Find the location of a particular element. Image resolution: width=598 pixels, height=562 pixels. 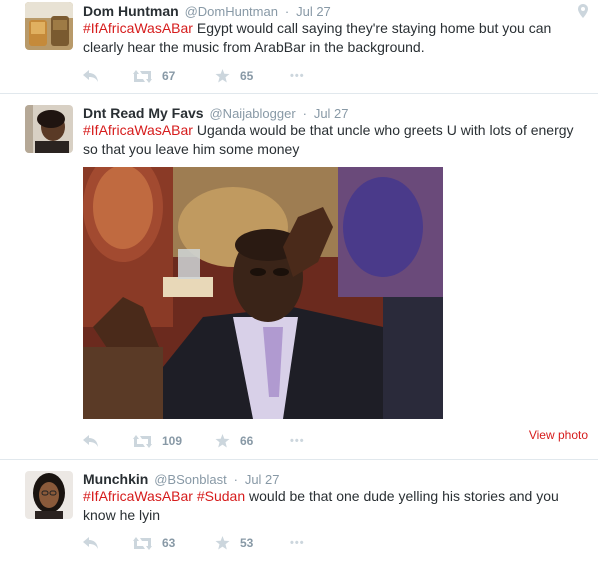

hashtag-link-sudan: #Sudan is located at coordinates (221, 496).